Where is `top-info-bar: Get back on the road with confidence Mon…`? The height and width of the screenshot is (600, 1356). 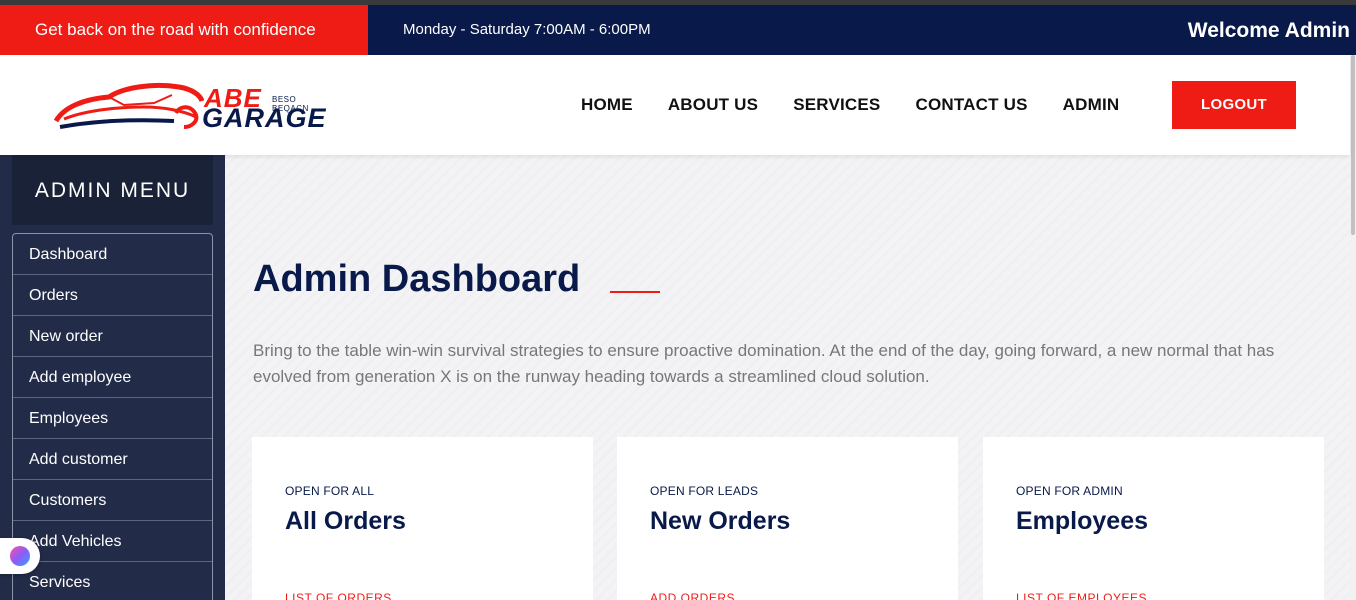 top-info-bar: Get back on the road with confidence Mon… is located at coordinates (678, 30).